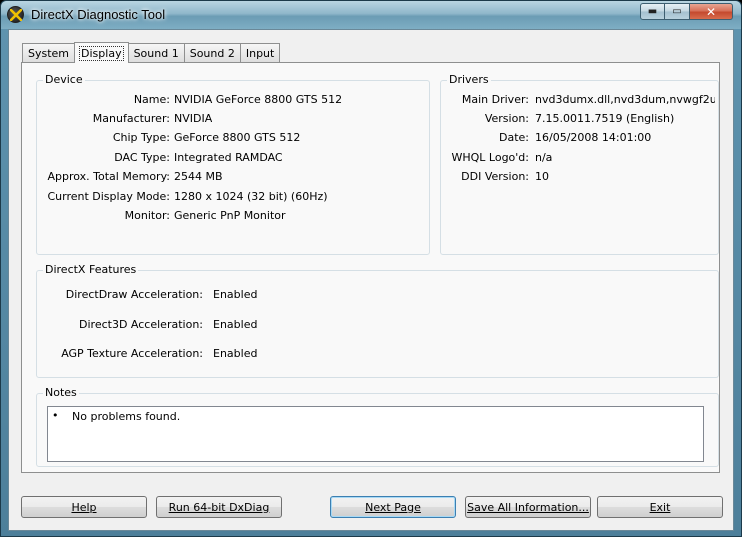 This screenshot has width=742, height=537. I want to click on version-label: Version:, so click(506, 118).